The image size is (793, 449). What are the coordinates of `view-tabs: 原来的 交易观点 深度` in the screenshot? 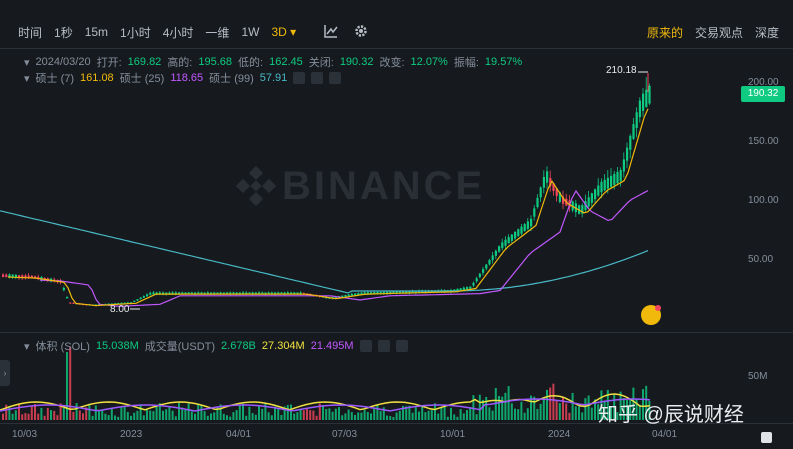 It's located at (707, 32).